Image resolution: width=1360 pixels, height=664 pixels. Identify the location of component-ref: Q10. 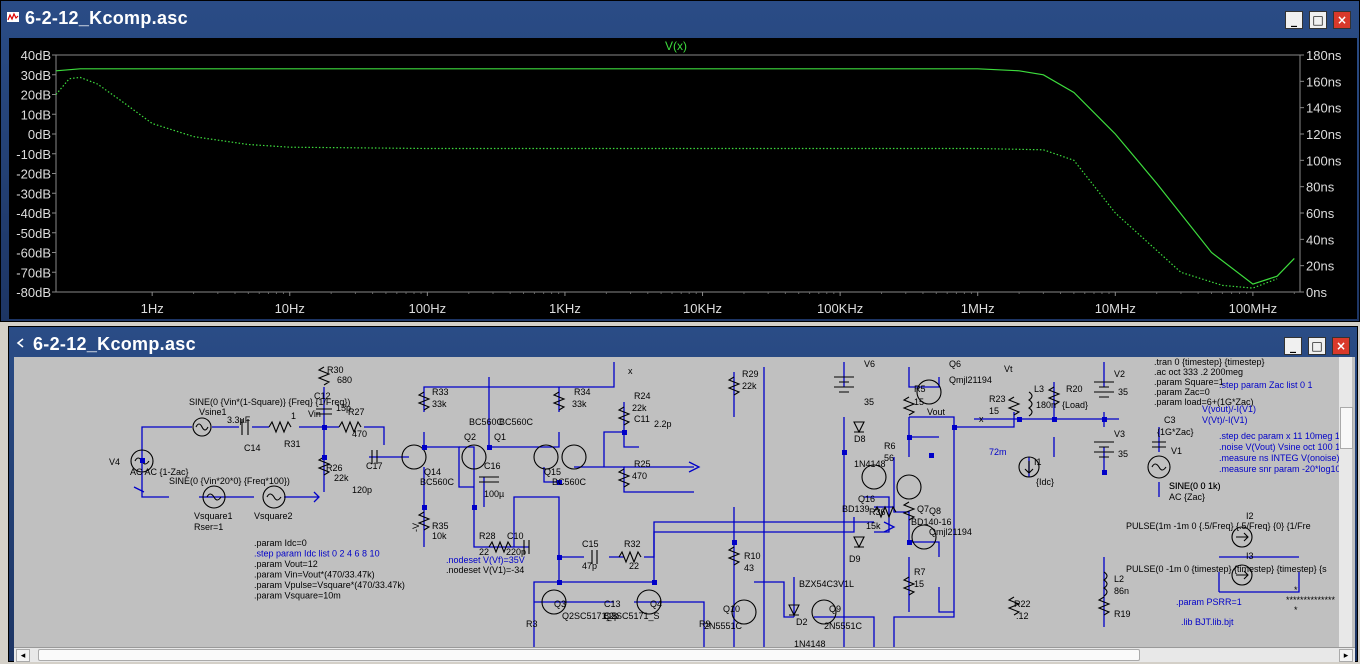
(731, 609).